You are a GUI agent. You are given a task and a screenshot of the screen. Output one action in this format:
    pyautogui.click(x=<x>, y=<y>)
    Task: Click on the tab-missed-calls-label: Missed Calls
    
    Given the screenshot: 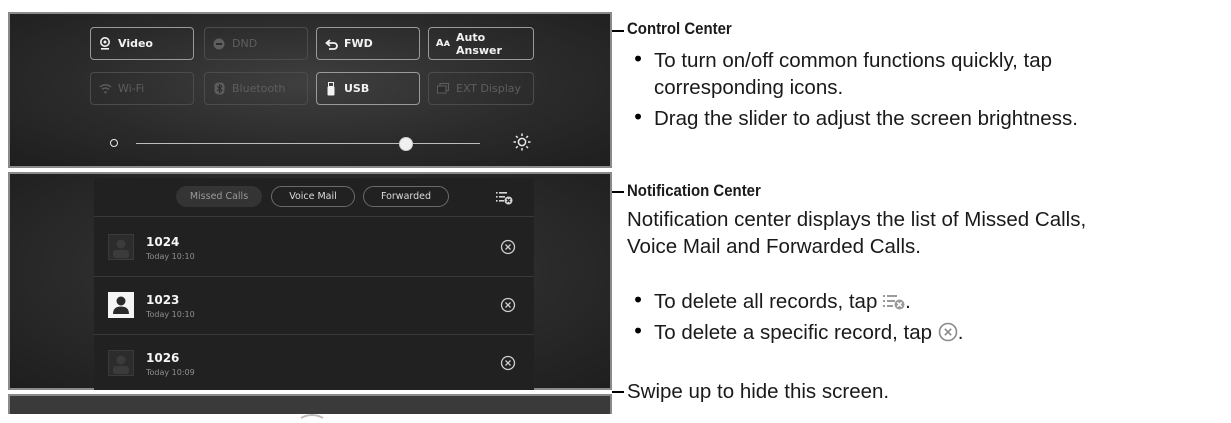 What is the action you would take?
    pyautogui.click(x=219, y=196)
    